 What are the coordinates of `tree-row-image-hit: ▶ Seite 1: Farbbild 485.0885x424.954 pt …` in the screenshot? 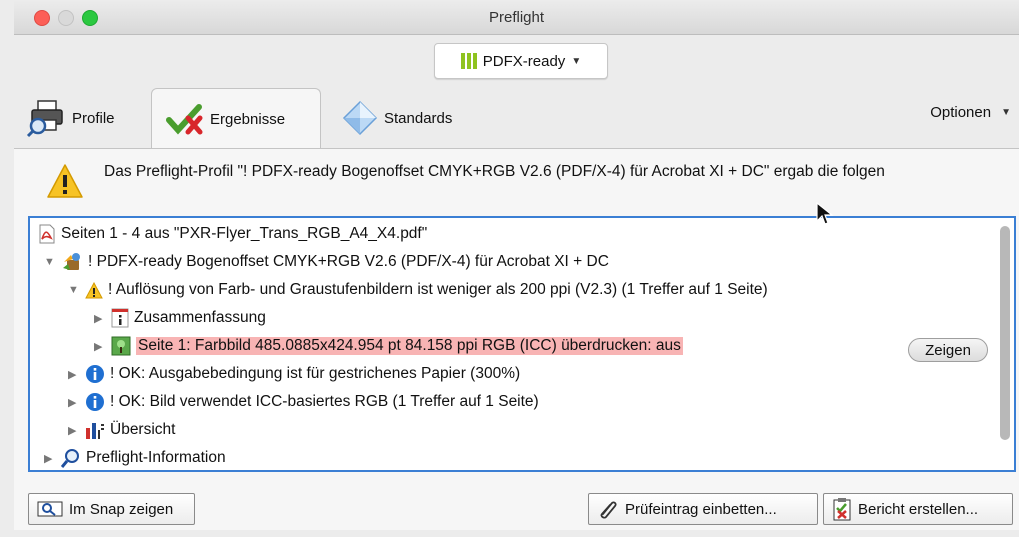 It's located at (388, 346).